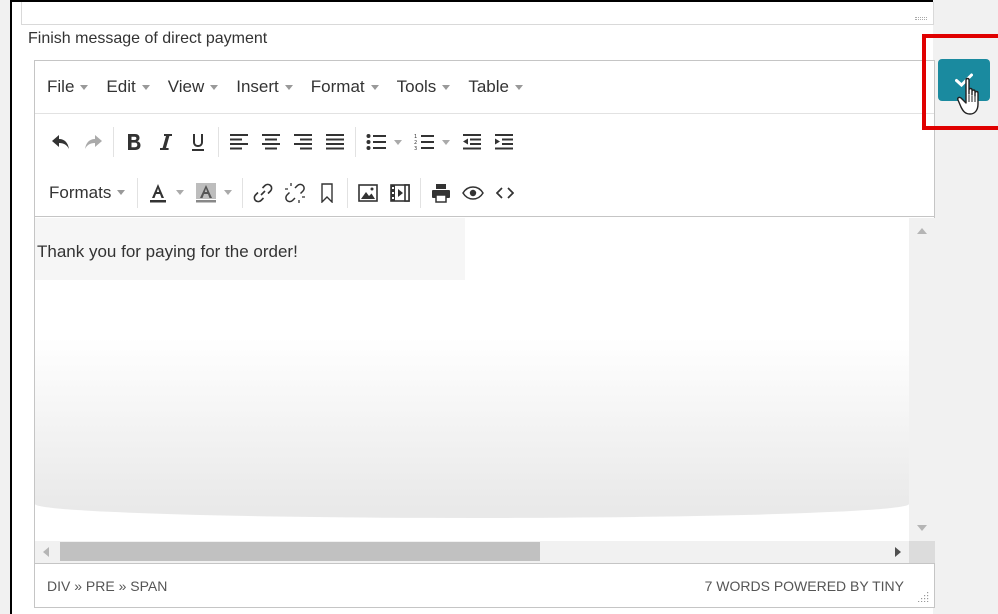 The width and height of the screenshot is (998, 614). I want to click on align-center-icon, so click(271, 142).